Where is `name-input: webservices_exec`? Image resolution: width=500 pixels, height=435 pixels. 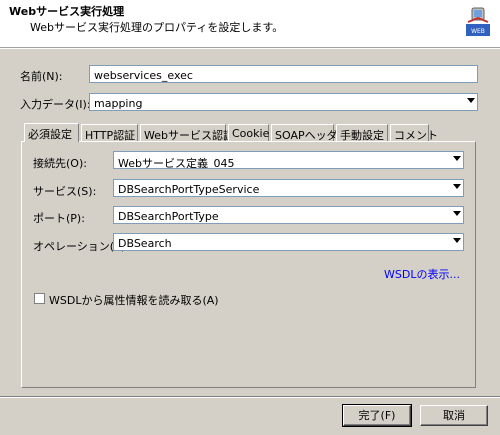 name-input: webservices_exec is located at coordinates (283, 74).